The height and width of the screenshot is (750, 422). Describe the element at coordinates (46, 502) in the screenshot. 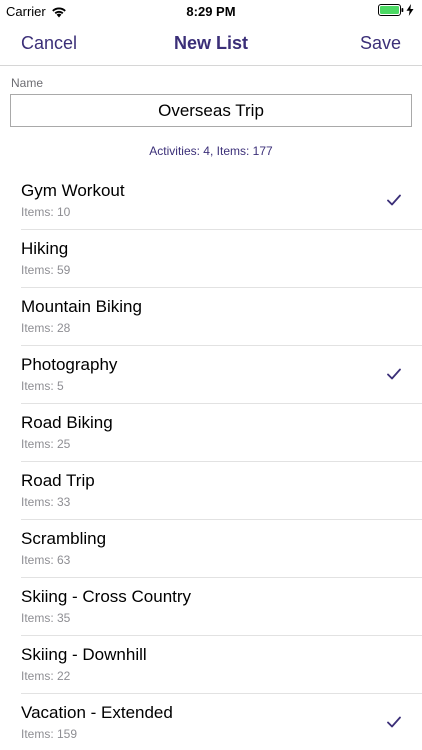

I see `activity-item-count: Items: 33` at that location.